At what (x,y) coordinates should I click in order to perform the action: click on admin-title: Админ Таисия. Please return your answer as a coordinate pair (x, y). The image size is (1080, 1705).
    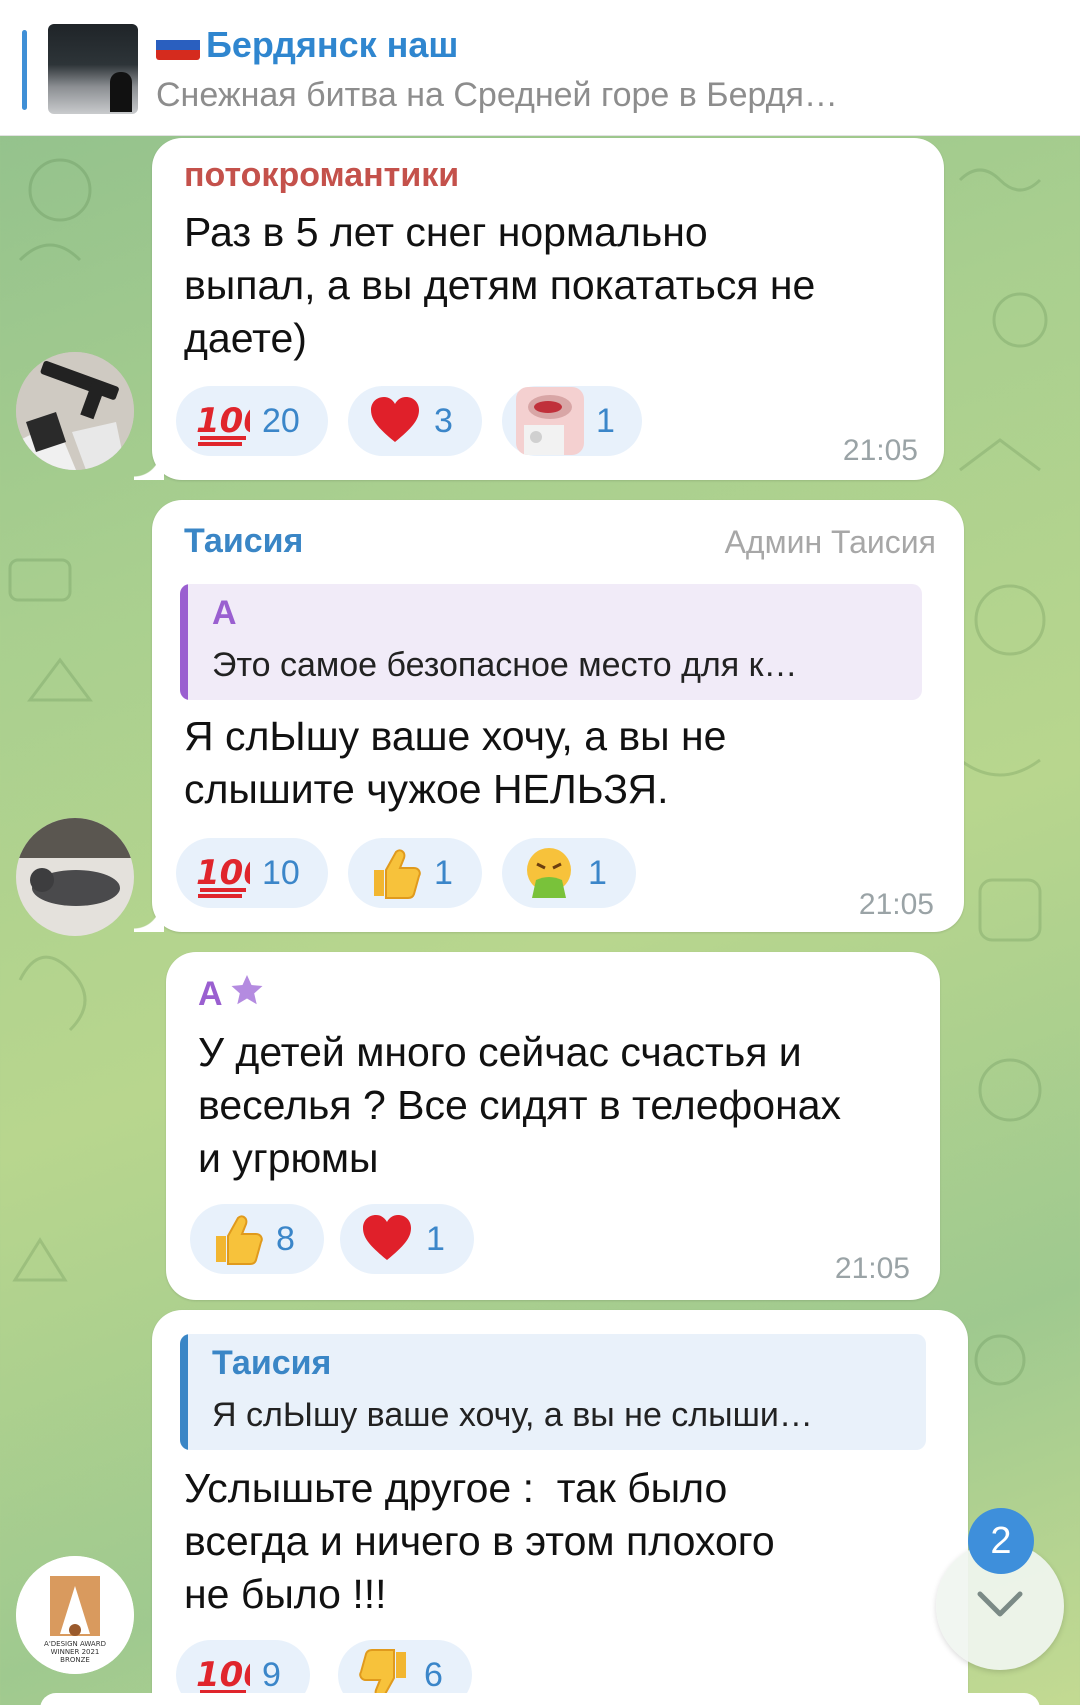
    Looking at the image, I should click on (830, 542).